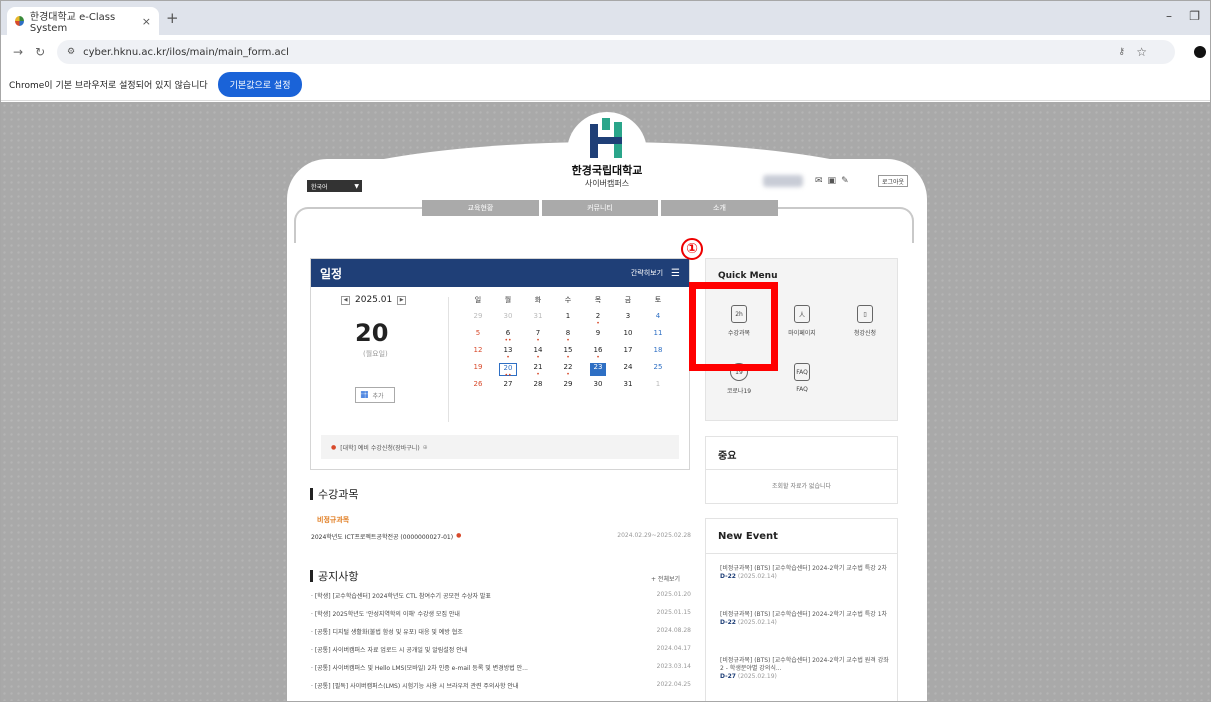  Describe the element at coordinates (538, 388) in the screenshot. I see `calendar-day: 28` at that location.